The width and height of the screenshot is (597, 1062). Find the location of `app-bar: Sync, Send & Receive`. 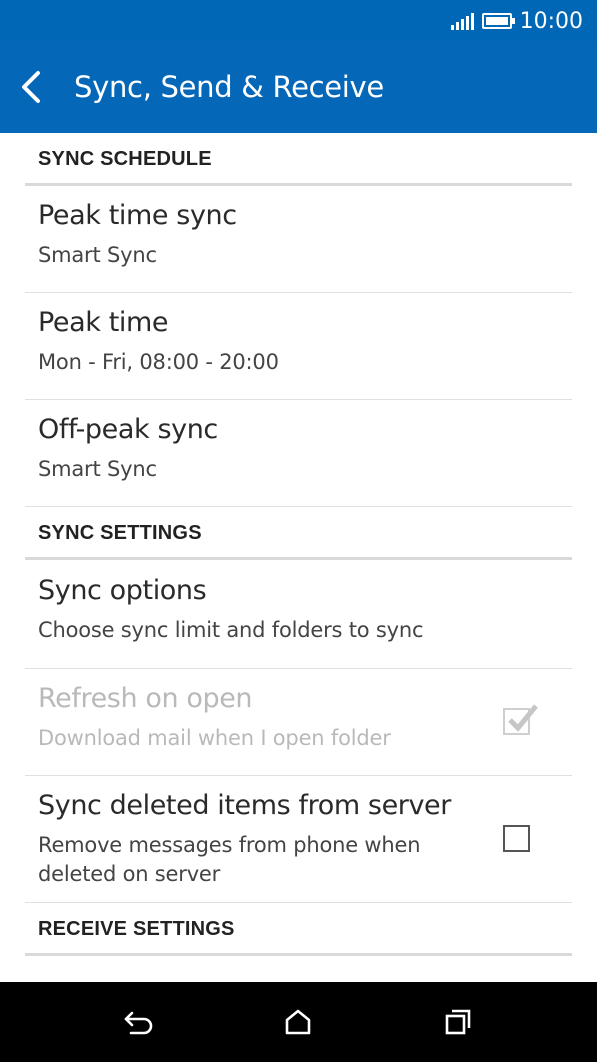

app-bar: Sync, Send & Receive is located at coordinates (298, 87).